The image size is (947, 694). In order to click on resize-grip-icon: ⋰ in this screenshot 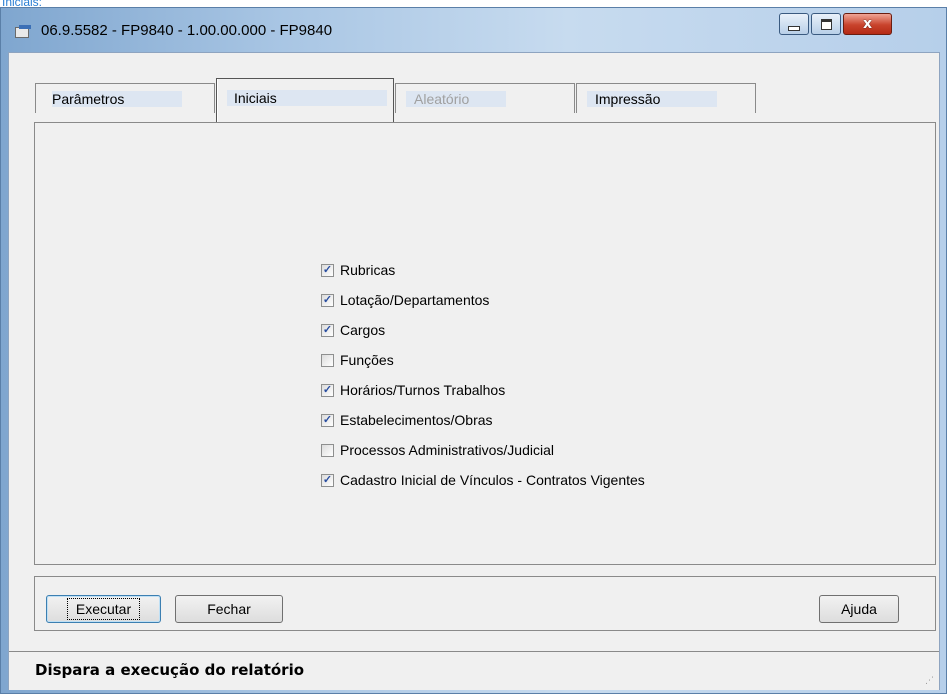, I will do `click(930, 681)`.